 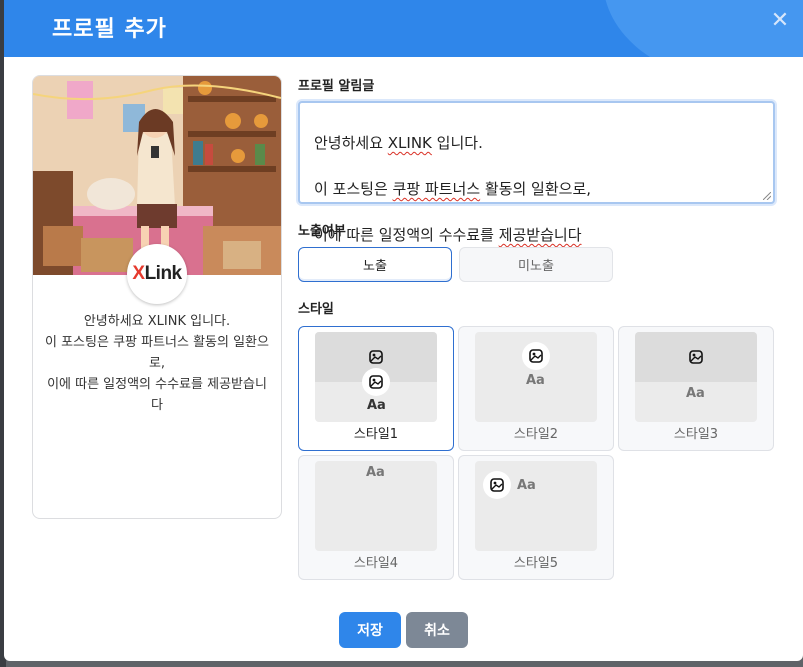 I want to click on style-name: 스타일3, so click(x=696, y=434).